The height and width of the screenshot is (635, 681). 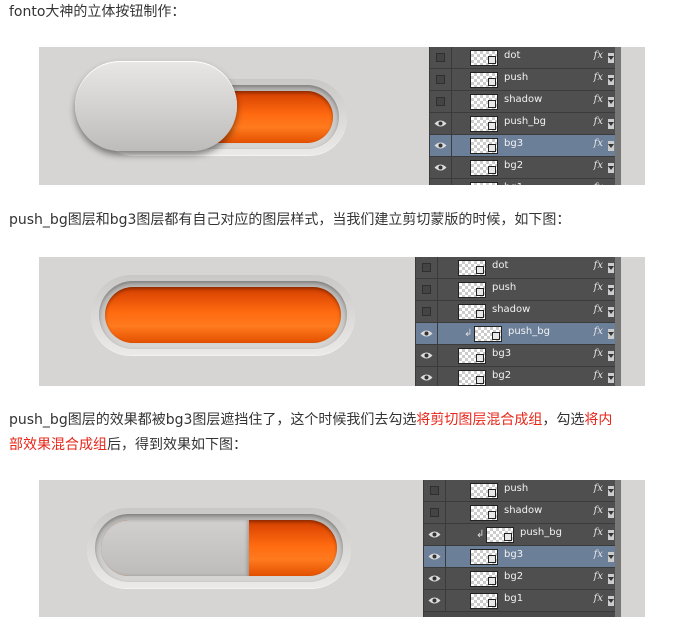 What do you see at coordinates (484, 183) in the screenshot?
I see `layer-thumbnail` at bounding box center [484, 183].